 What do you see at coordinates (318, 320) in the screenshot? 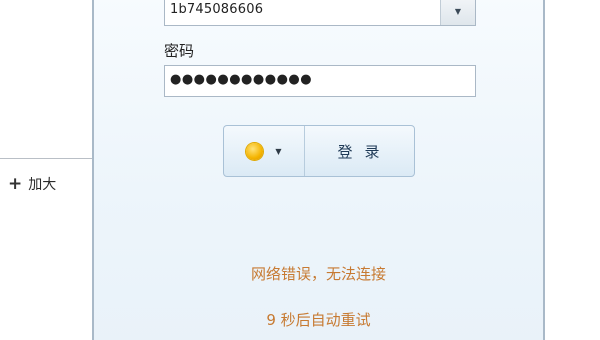
I see `retry-countdown: 9 秒后自动重试` at bounding box center [318, 320].